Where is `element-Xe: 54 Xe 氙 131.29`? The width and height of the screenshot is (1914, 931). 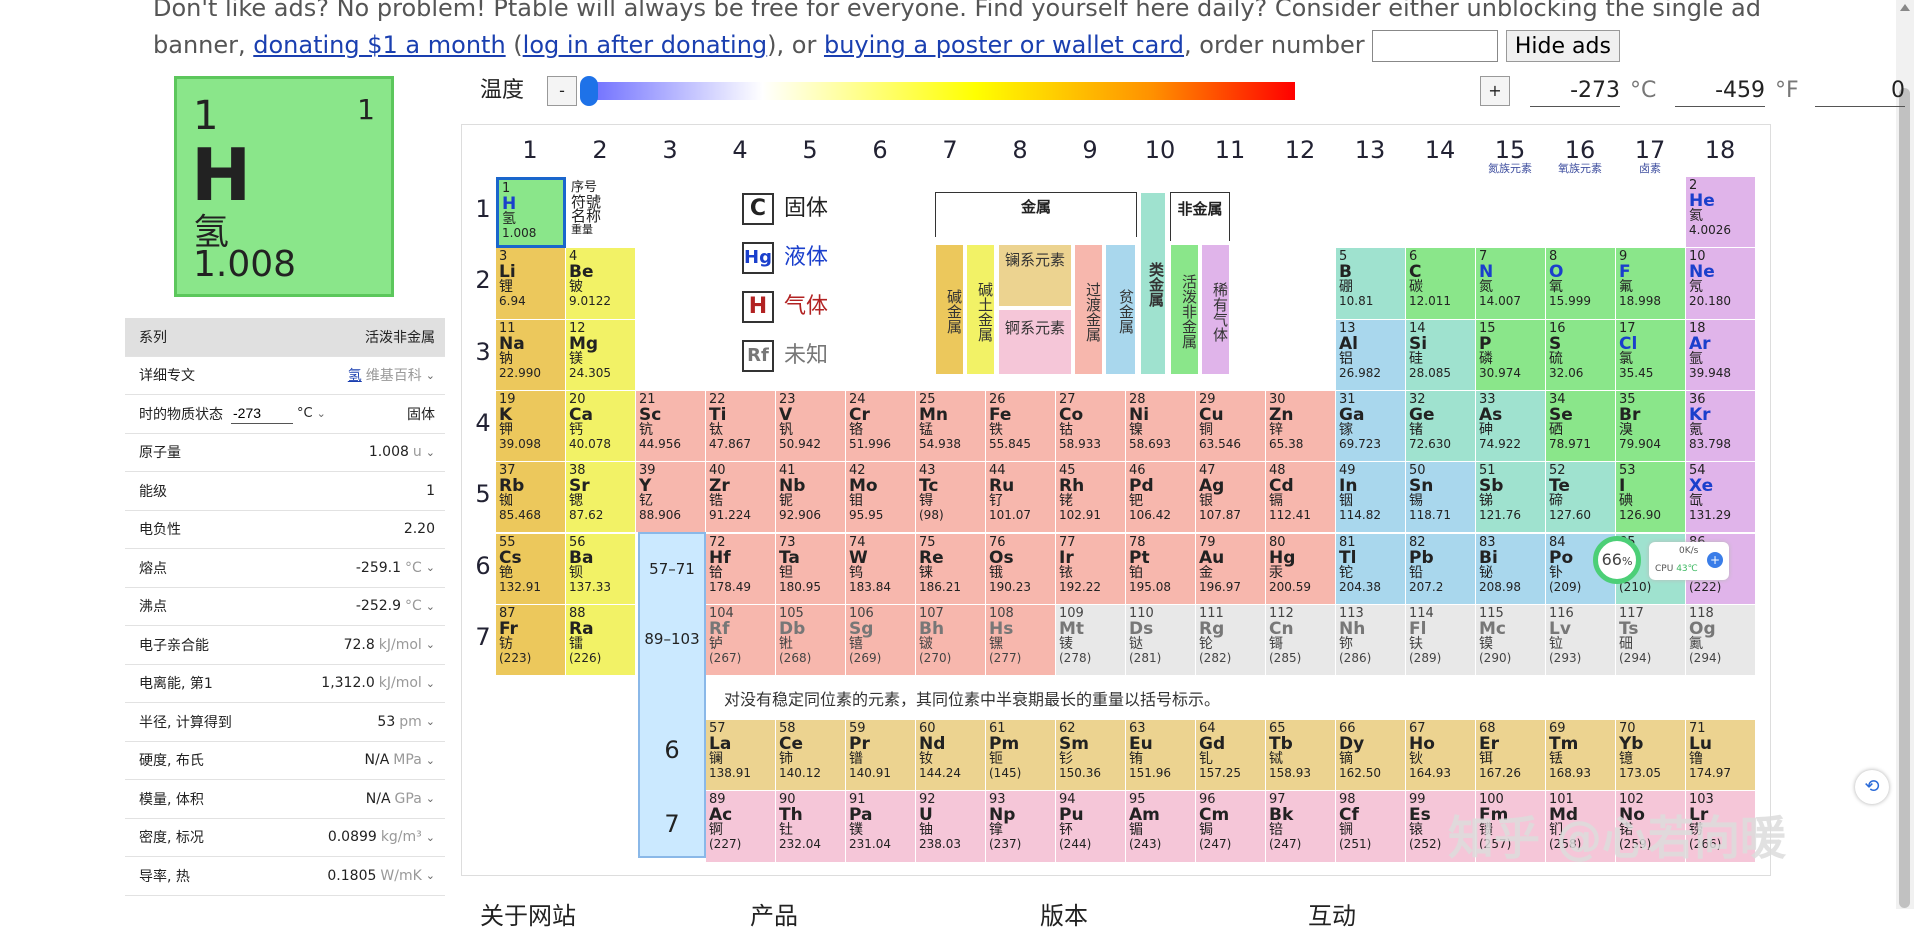
element-Xe: 54 Xe 氙 131.29 is located at coordinates (1721, 498).